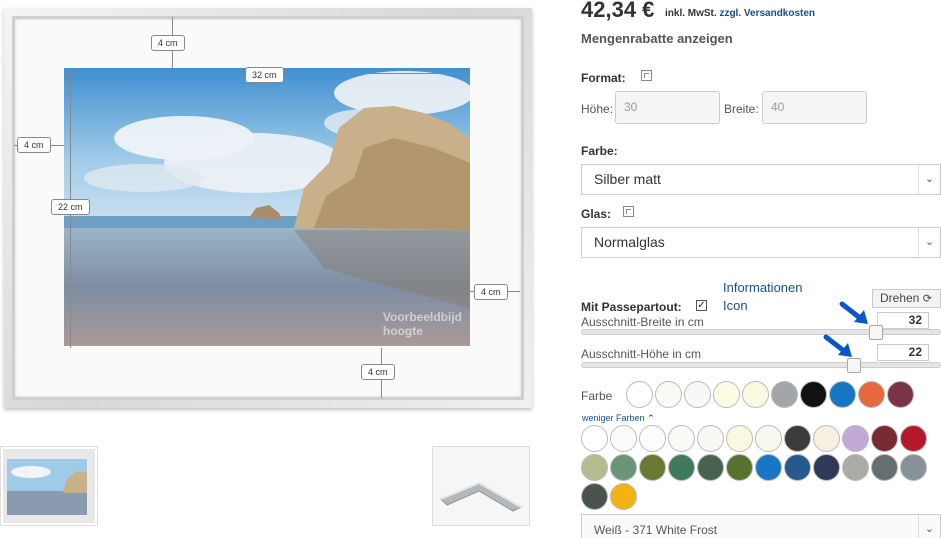 Image resolution: width=941 pixels, height=538 pixels. What do you see at coordinates (264, 75) in the screenshot?
I see `dim-width-label: 32 cm` at bounding box center [264, 75].